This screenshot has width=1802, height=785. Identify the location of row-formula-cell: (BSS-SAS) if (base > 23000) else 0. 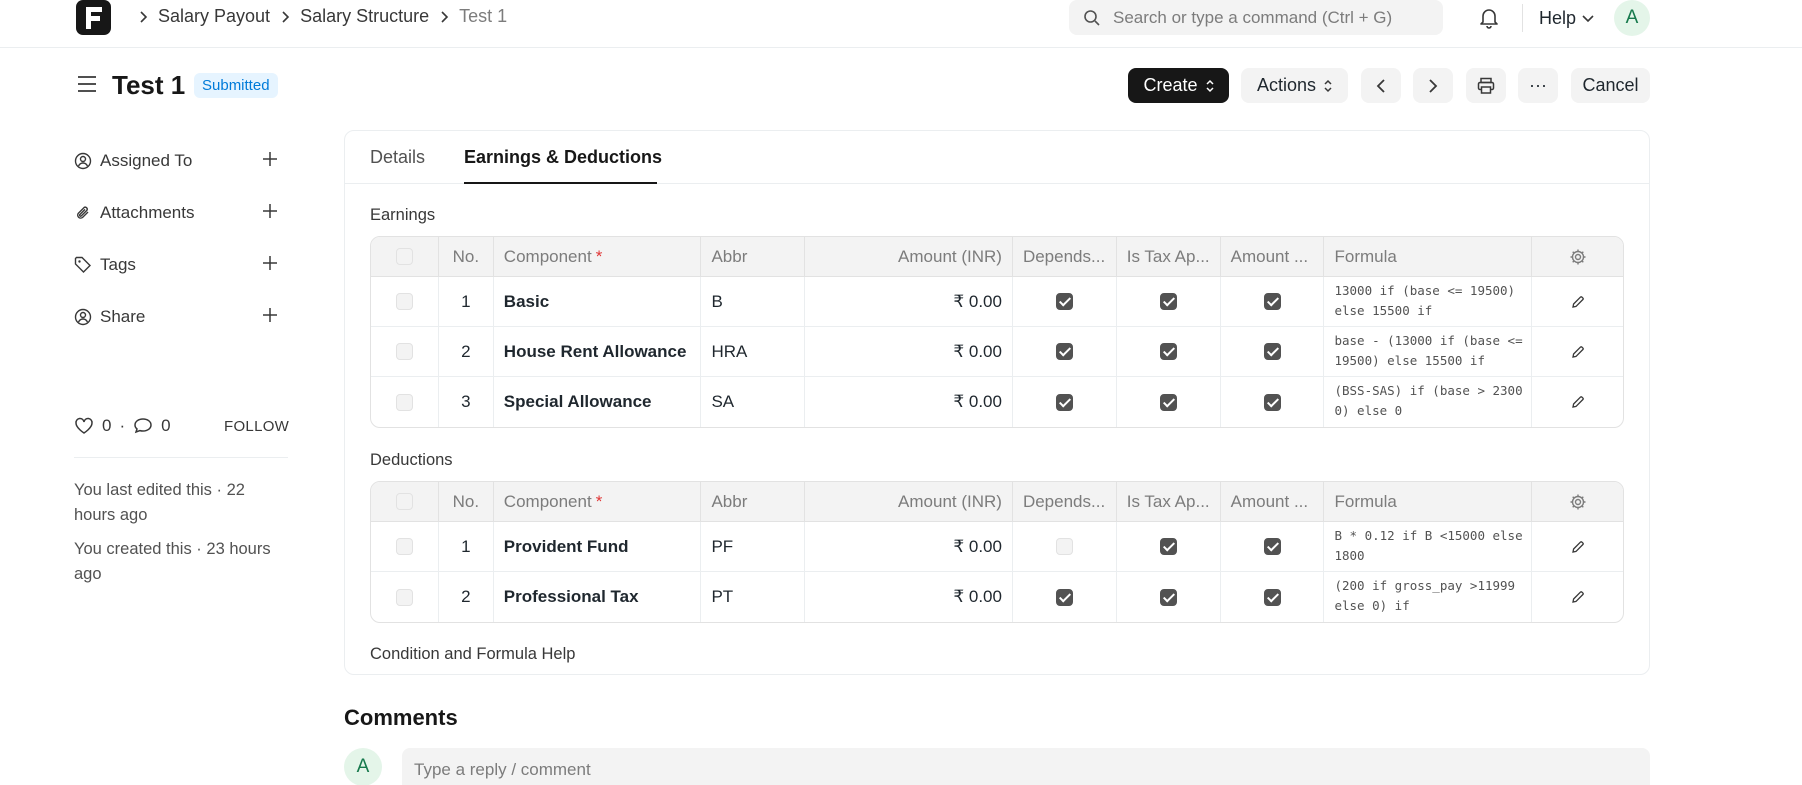
(1428, 402).